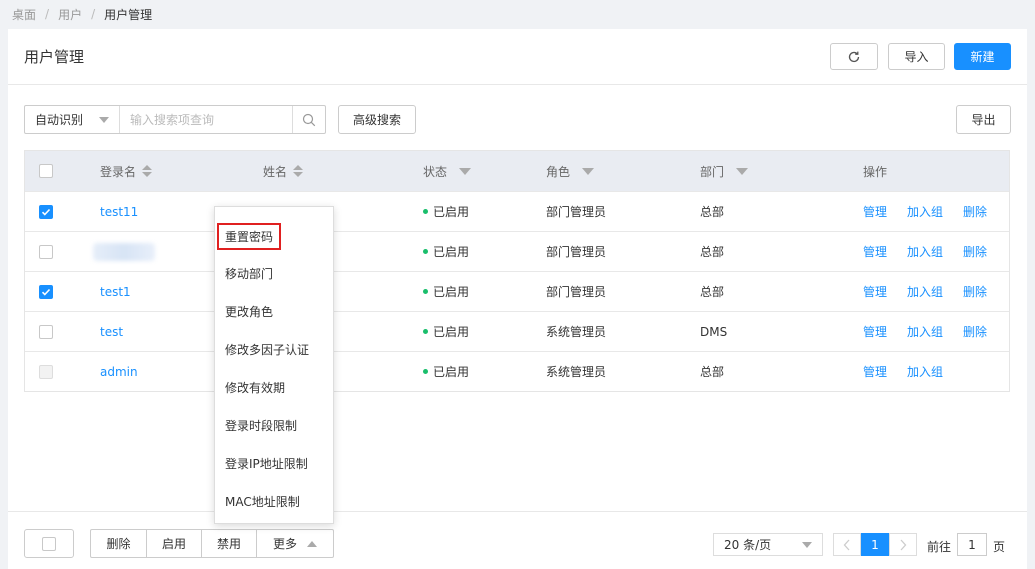 This screenshot has width=1035, height=569. I want to click on menu-item-reset-password: 重置密码, so click(274, 236).